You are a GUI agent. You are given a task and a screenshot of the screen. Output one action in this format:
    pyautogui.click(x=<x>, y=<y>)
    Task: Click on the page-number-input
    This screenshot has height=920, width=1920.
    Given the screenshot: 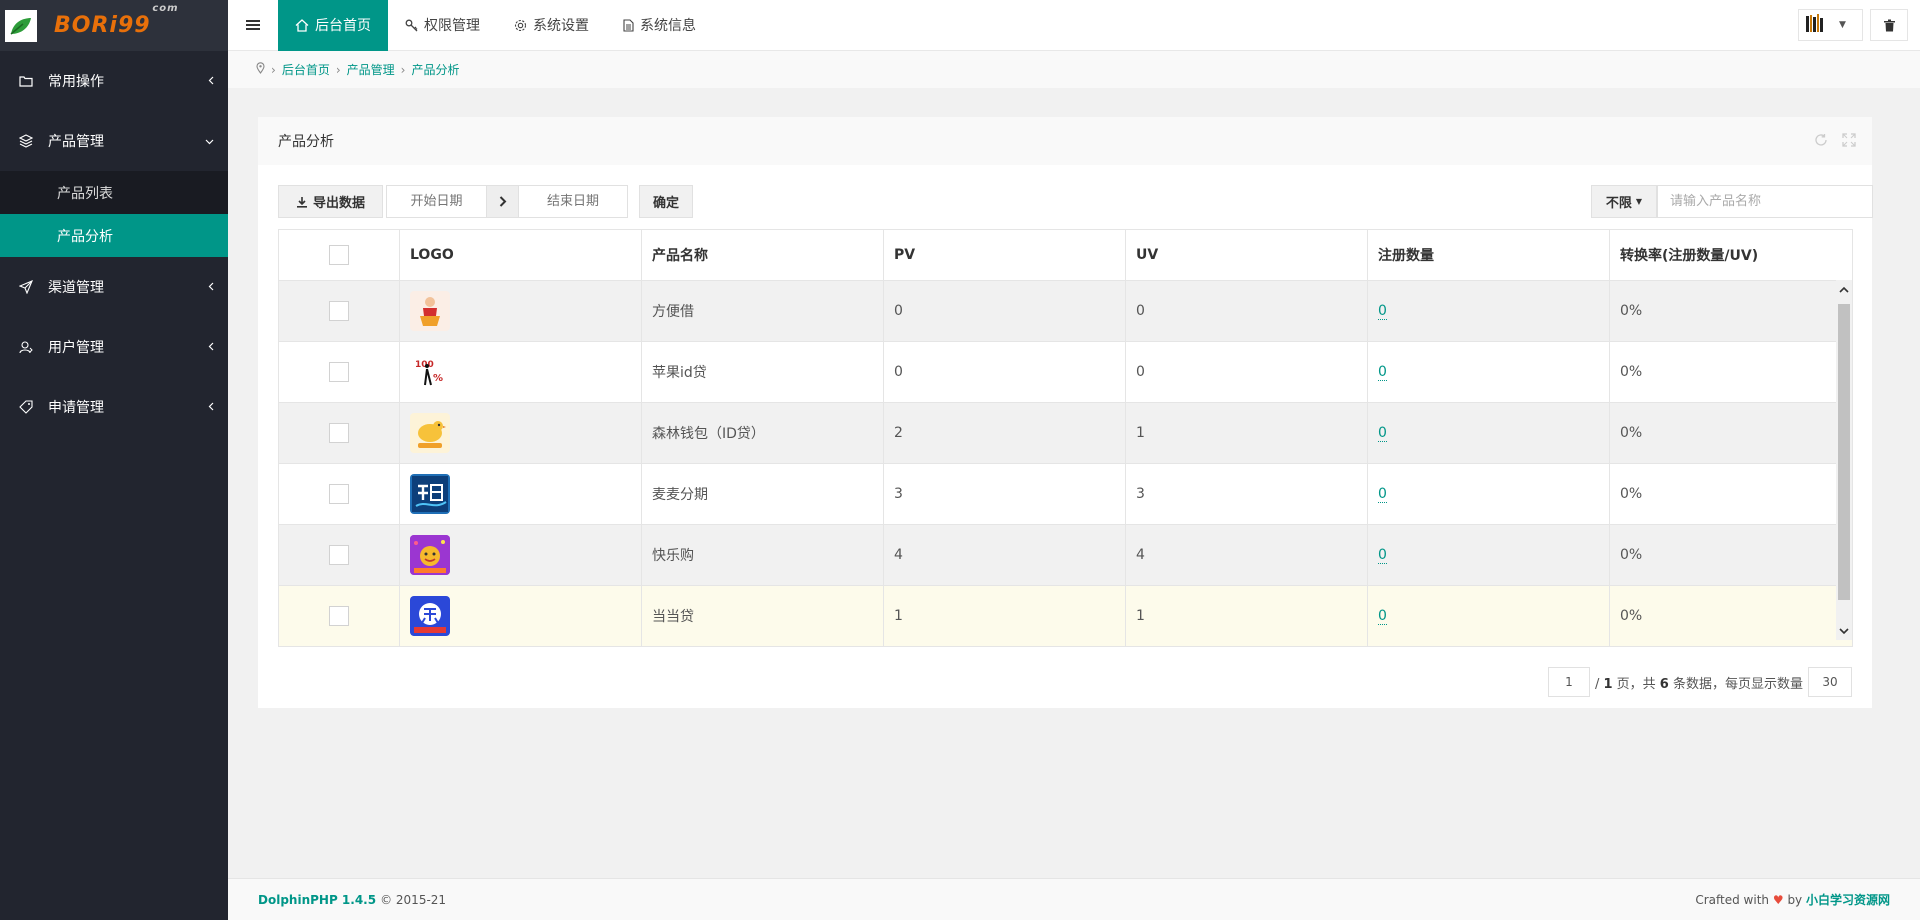 What is the action you would take?
    pyautogui.click(x=1568, y=682)
    